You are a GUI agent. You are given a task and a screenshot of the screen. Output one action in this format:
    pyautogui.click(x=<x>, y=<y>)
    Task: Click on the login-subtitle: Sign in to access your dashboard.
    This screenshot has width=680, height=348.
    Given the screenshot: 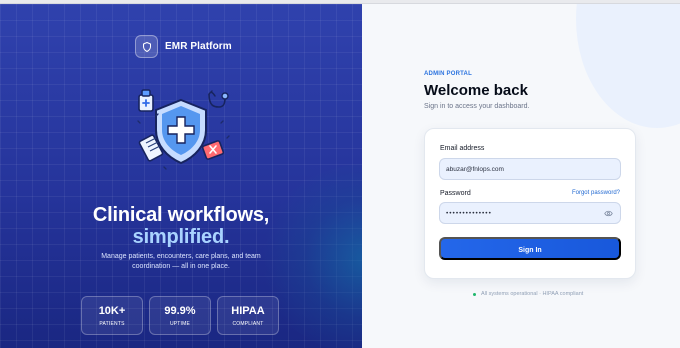 What is the action you would take?
    pyautogui.click(x=477, y=106)
    